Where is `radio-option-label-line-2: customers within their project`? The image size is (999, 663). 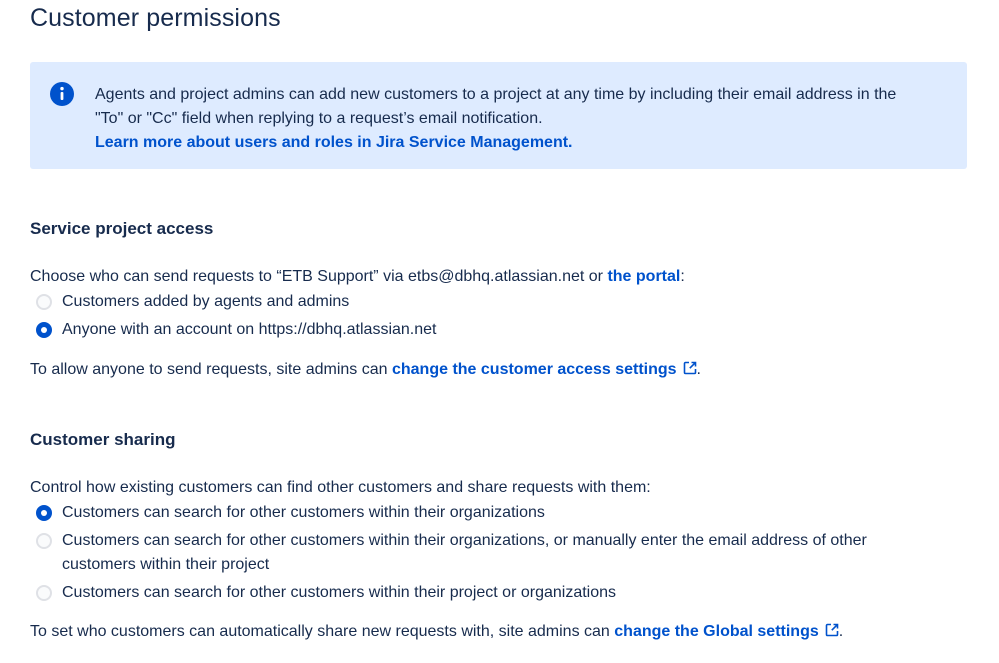
radio-option-label-line-2: customers within their project is located at coordinates (166, 564).